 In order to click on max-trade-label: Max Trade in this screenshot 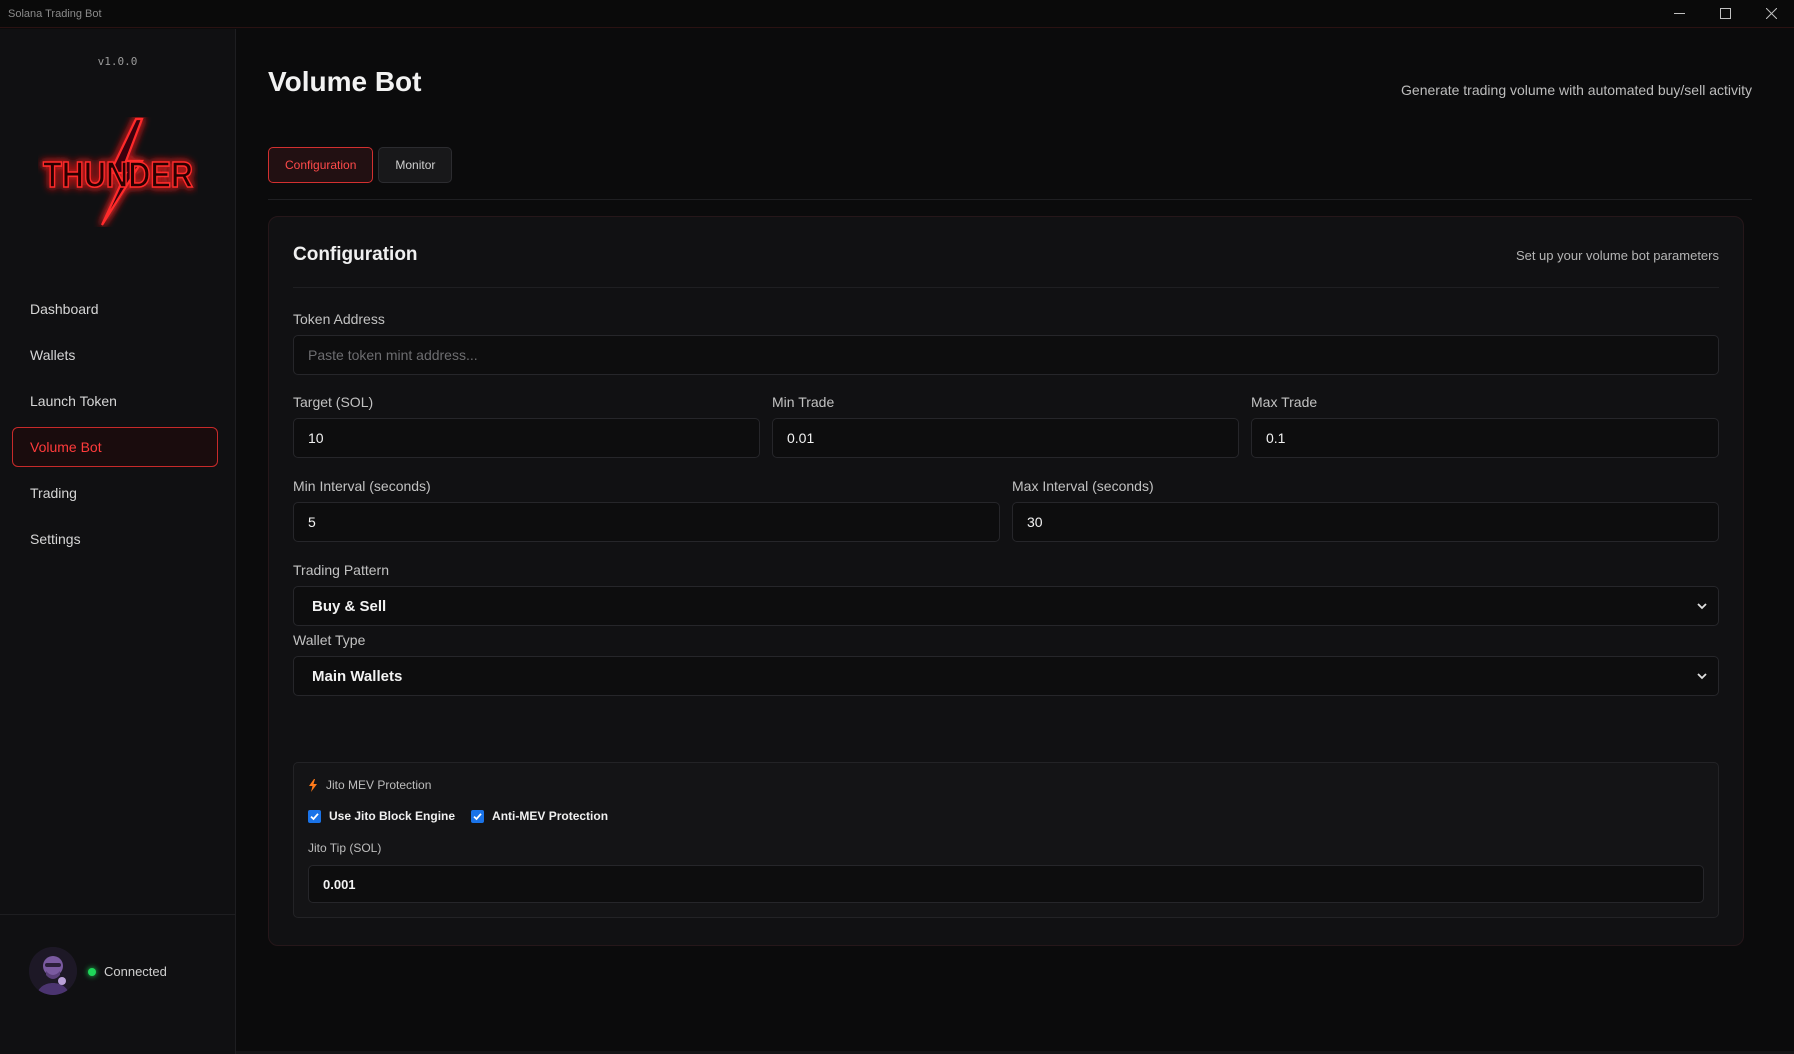, I will do `click(1284, 402)`.